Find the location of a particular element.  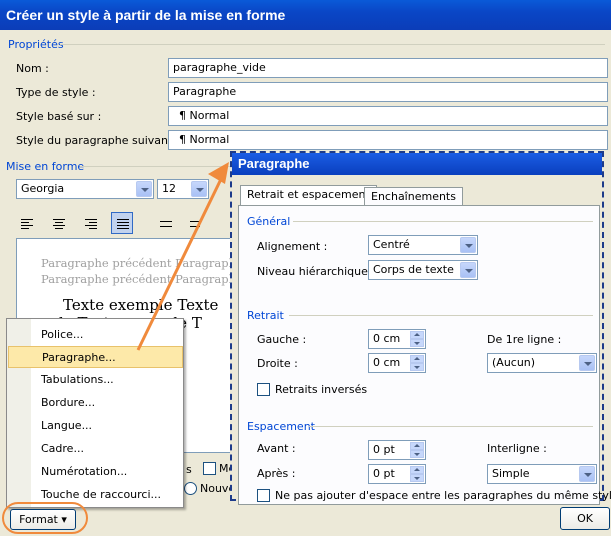

arrow-head is located at coordinates (218, 173).